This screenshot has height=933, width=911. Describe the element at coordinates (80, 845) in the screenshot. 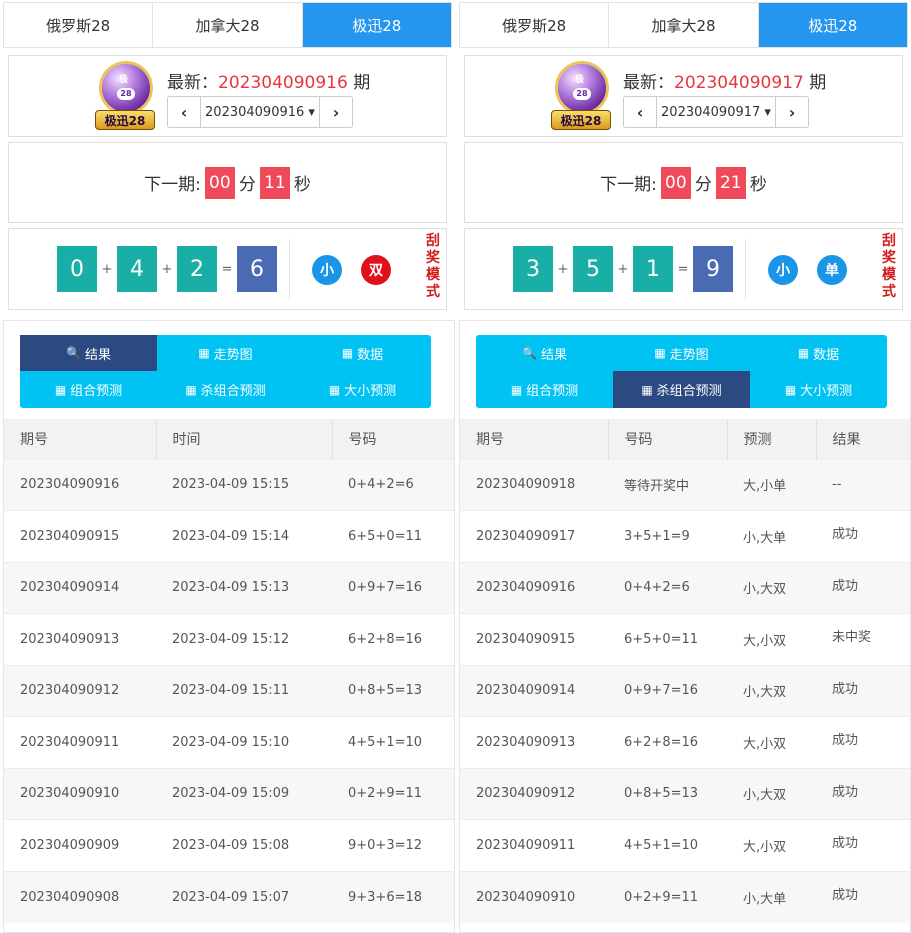

I see `cell-period: 202304090909` at that location.